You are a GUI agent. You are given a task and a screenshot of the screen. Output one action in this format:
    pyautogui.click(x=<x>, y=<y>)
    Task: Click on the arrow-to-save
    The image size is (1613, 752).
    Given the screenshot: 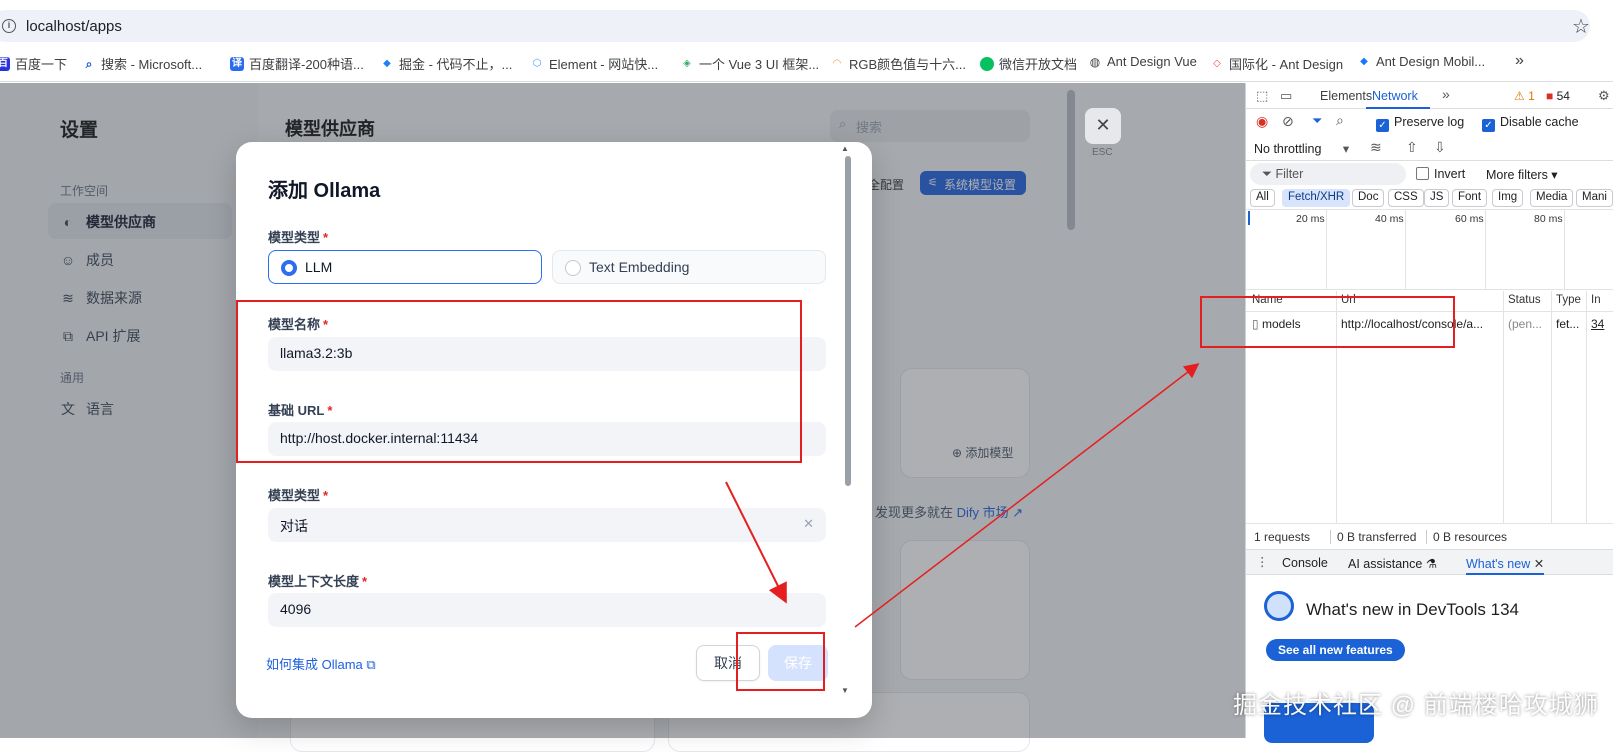 What is the action you would take?
    pyautogui.click(x=756, y=542)
    